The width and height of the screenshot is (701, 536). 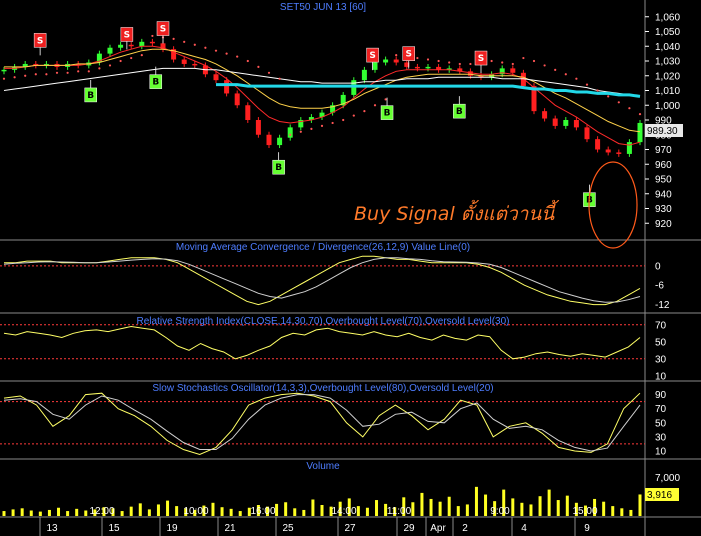 I want to click on x-date-label: 21, so click(x=230, y=528).